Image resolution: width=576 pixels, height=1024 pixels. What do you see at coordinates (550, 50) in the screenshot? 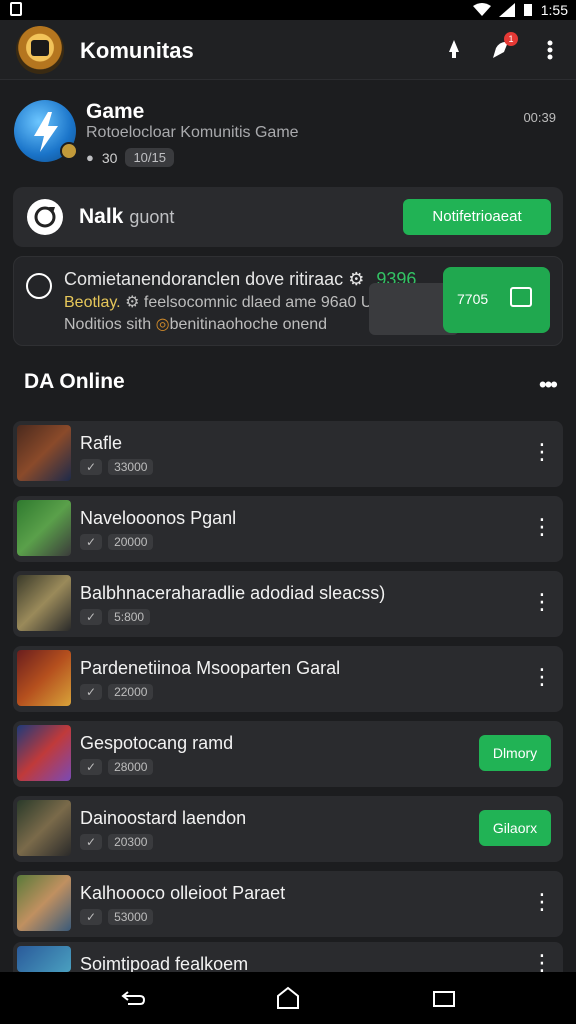
I see `more-vert-icon` at bounding box center [550, 50].